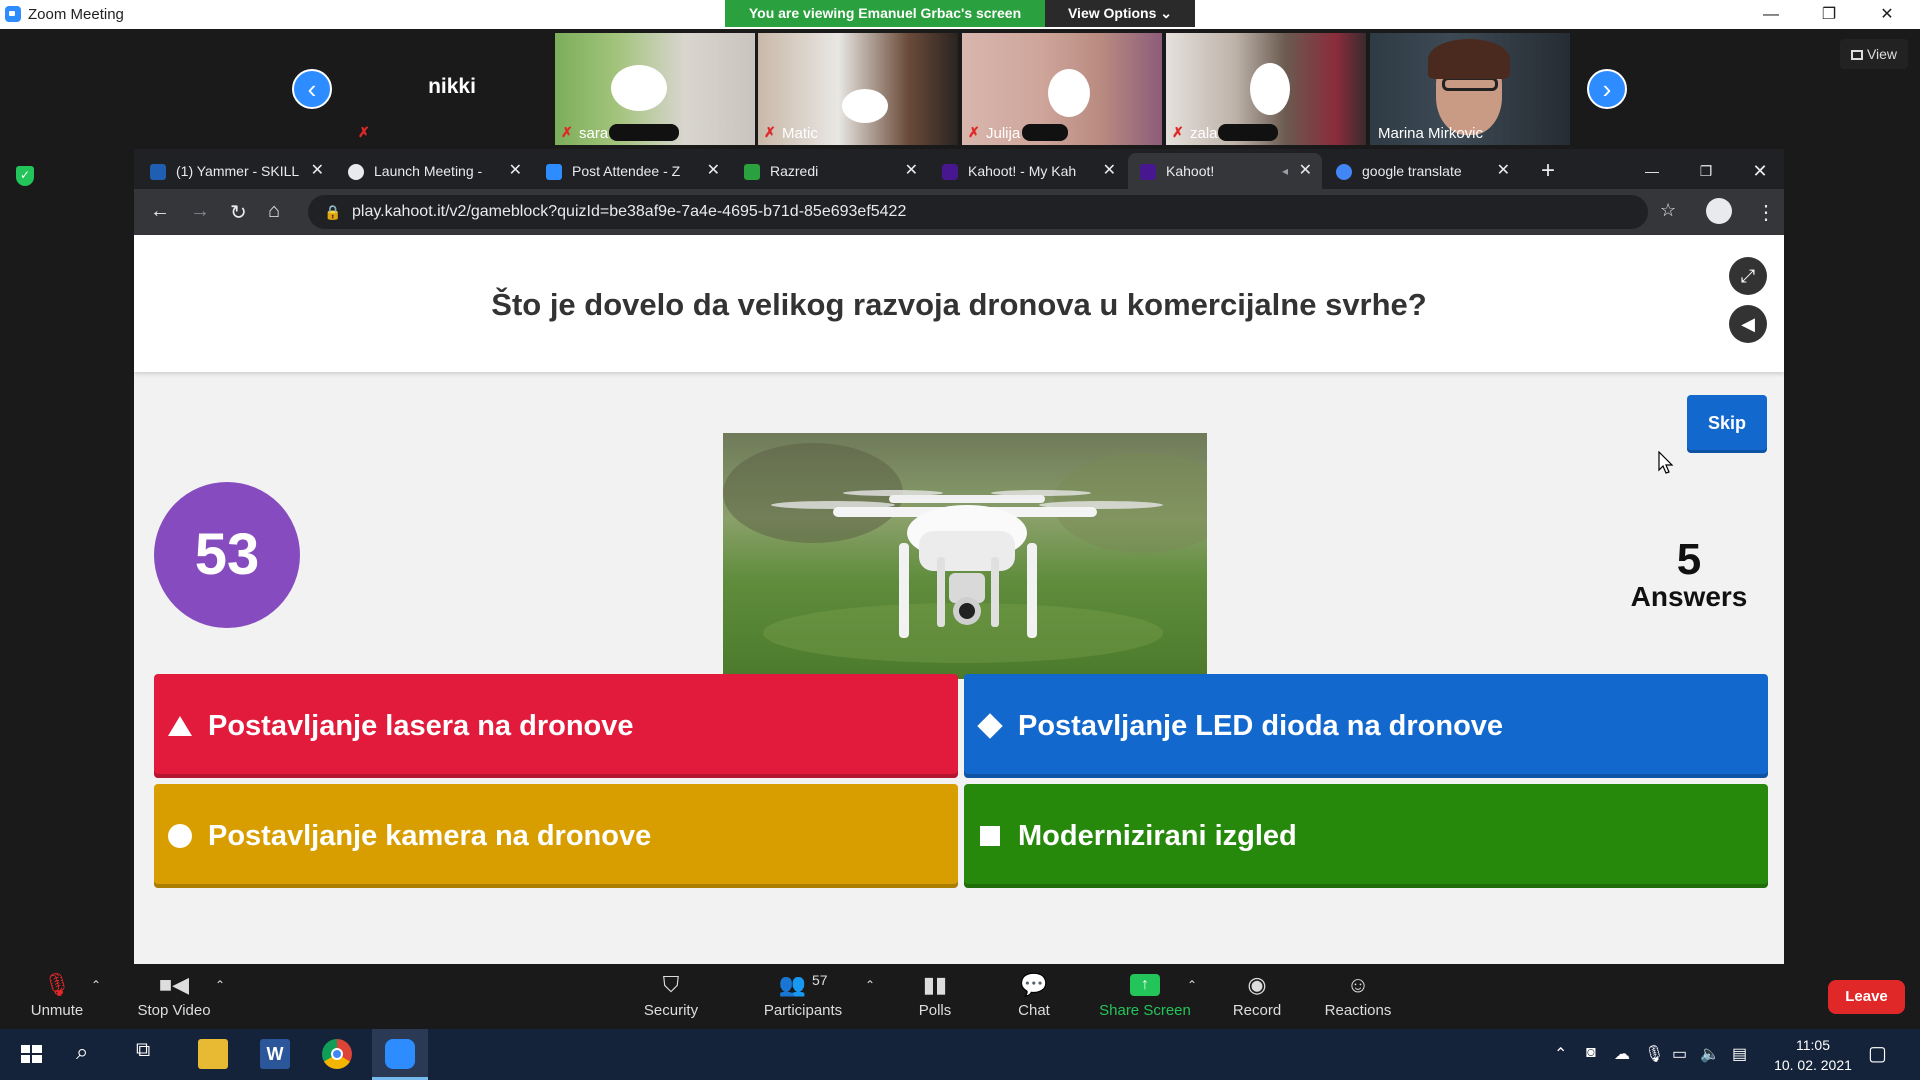 Image resolution: width=1920 pixels, height=1080 pixels. What do you see at coordinates (1739, 1054) in the screenshot?
I see `network-icon: ▤` at bounding box center [1739, 1054].